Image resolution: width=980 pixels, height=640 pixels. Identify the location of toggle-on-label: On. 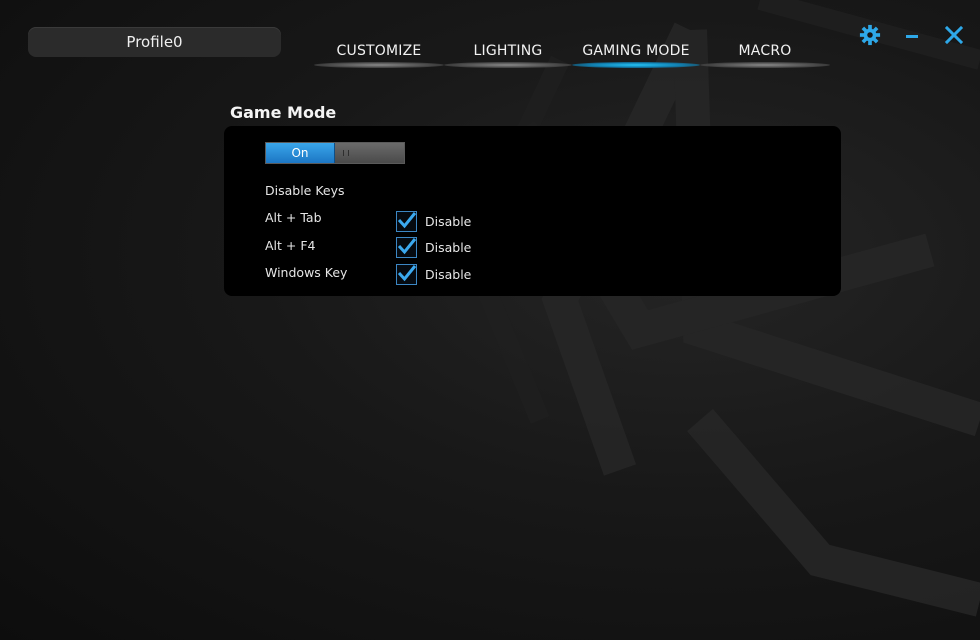
(300, 153).